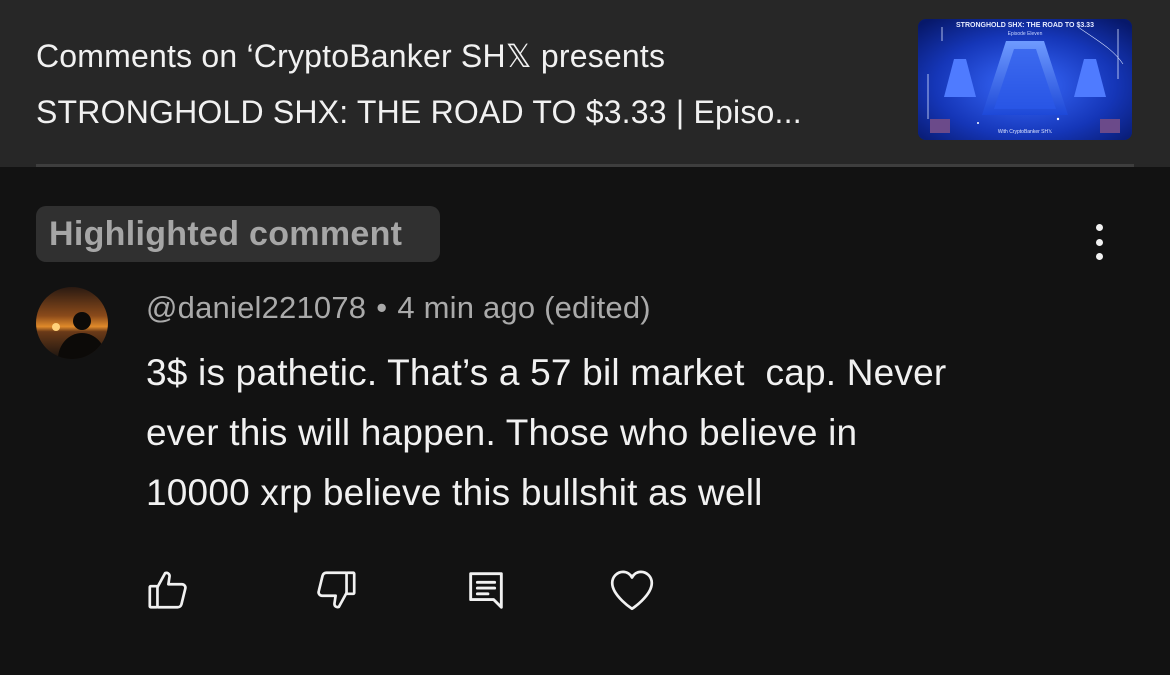  I want to click on thumbnail-footer: With CryptoBanker SH𝕏, so click(1025, 132).